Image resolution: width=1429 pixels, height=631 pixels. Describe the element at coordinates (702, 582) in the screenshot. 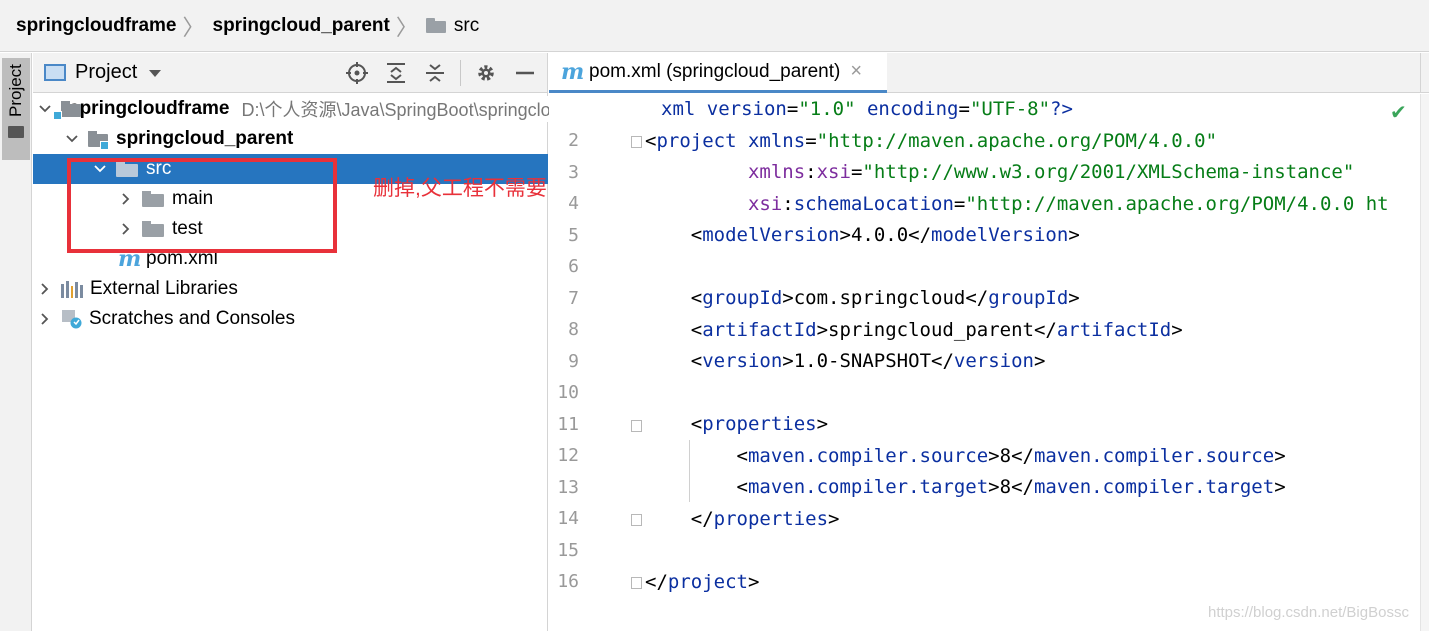

I see `code-line-16: </project>` at that location.